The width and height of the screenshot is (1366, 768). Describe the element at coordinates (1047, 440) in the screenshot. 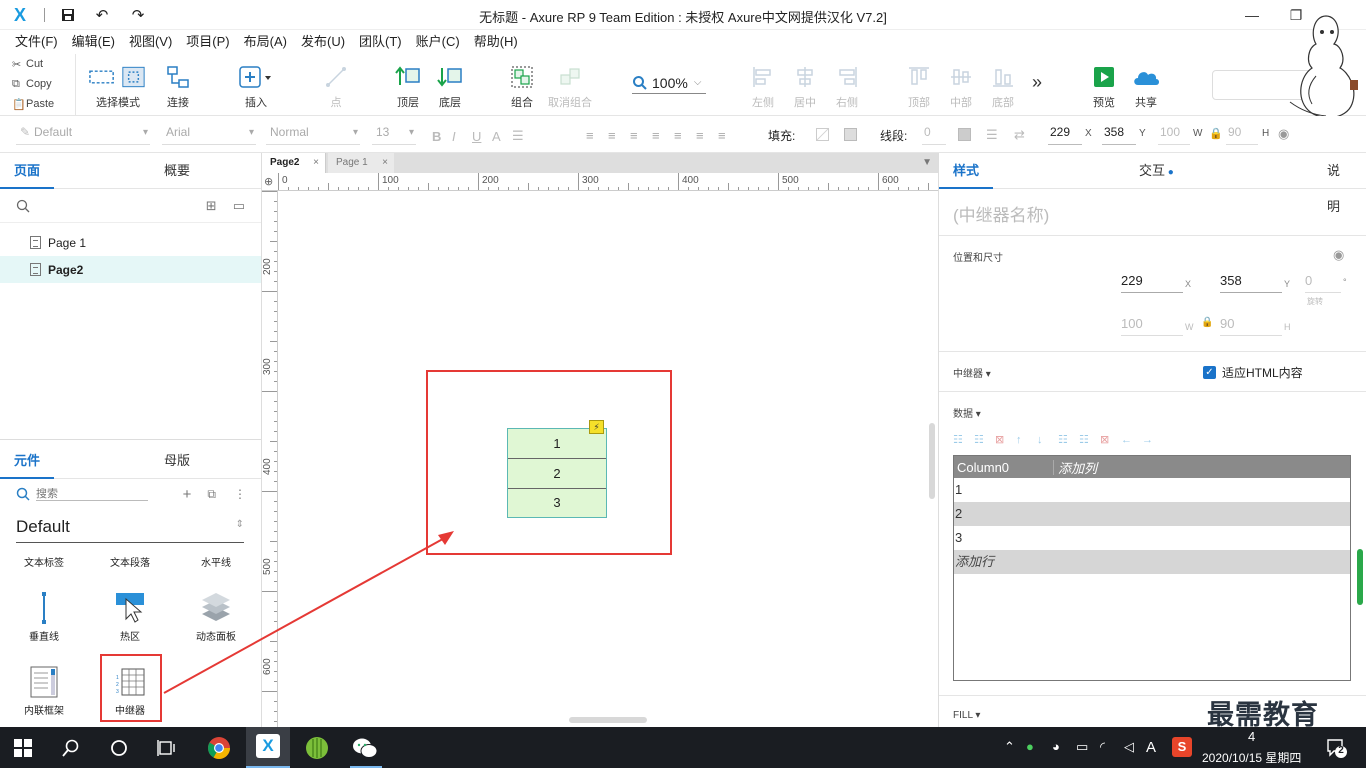

I see `move-down-icon: ↓` at that location.